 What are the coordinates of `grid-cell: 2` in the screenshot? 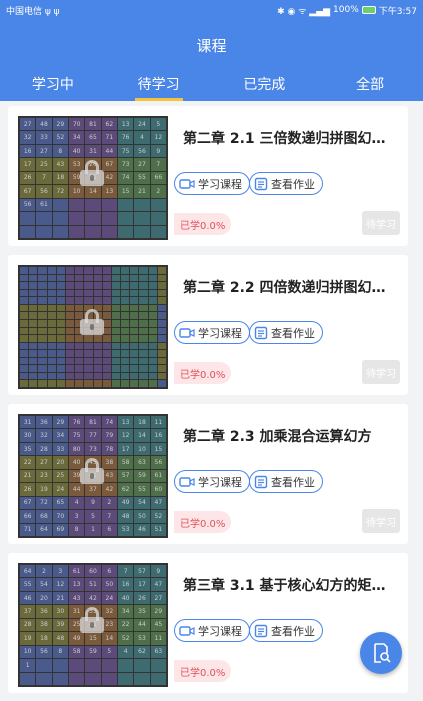 It's located at (44, 571).